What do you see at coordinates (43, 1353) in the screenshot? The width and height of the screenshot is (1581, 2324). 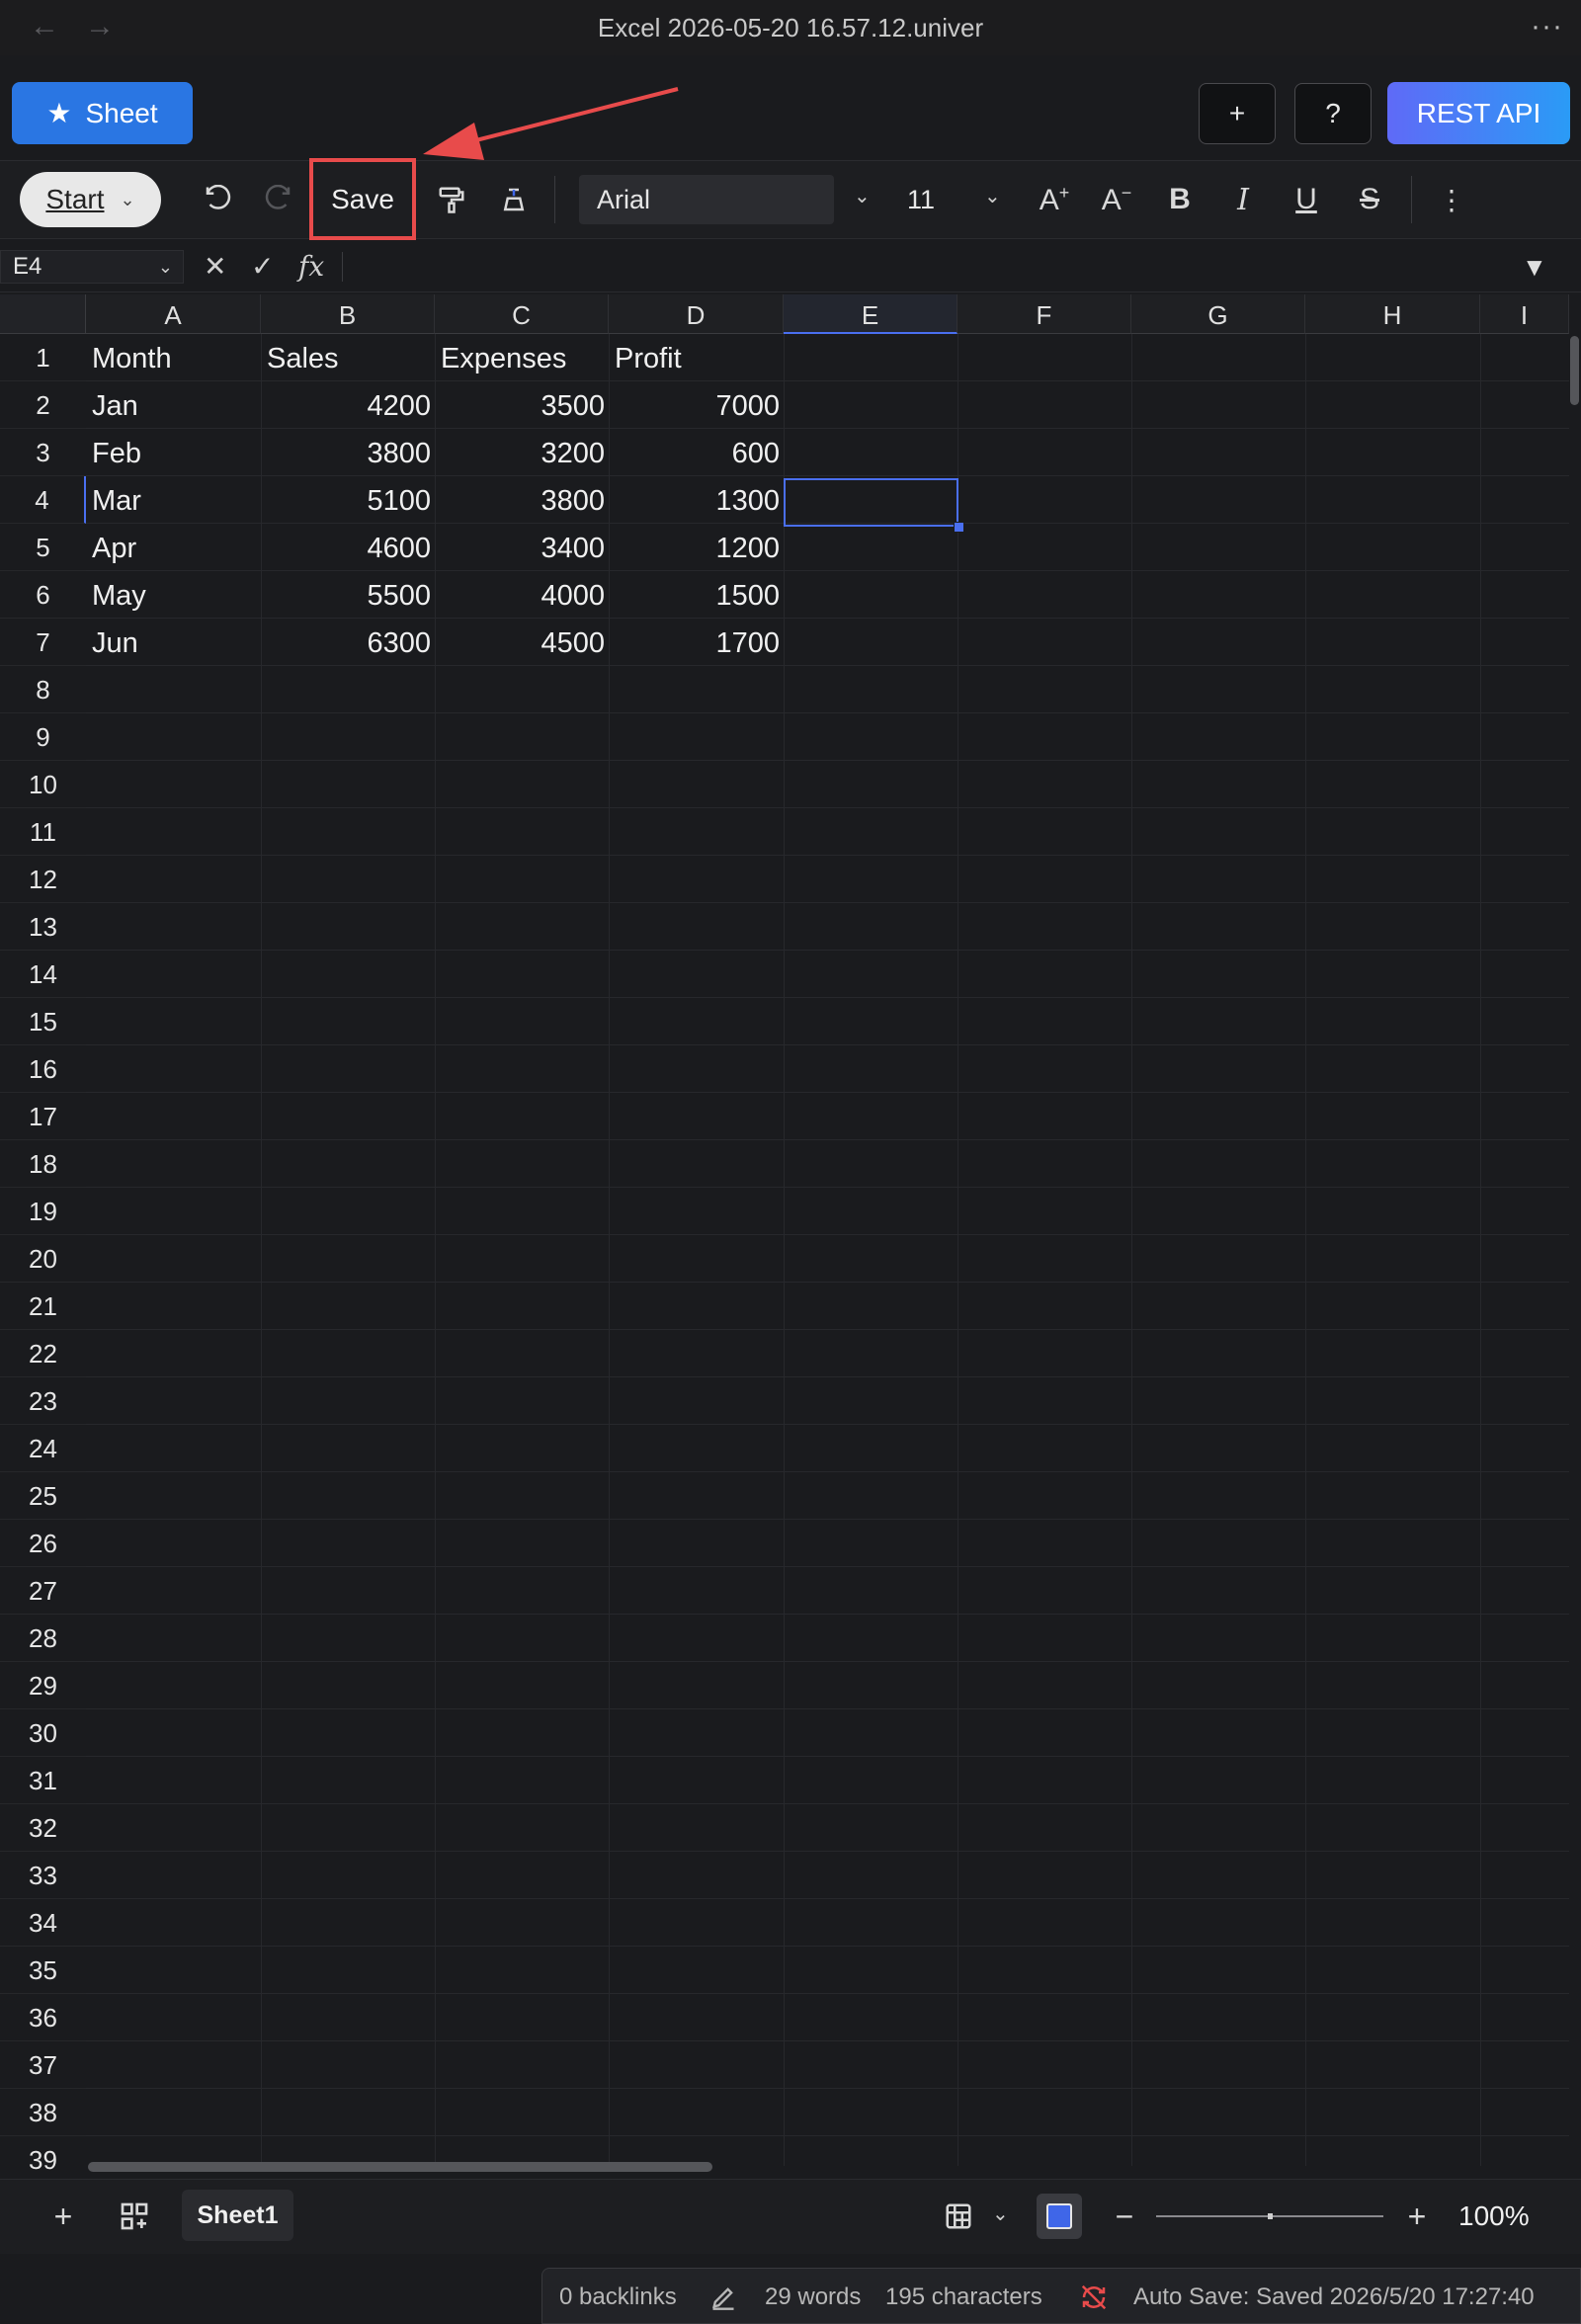 I see `row-header: 22` at bounding box center [43, 1353].